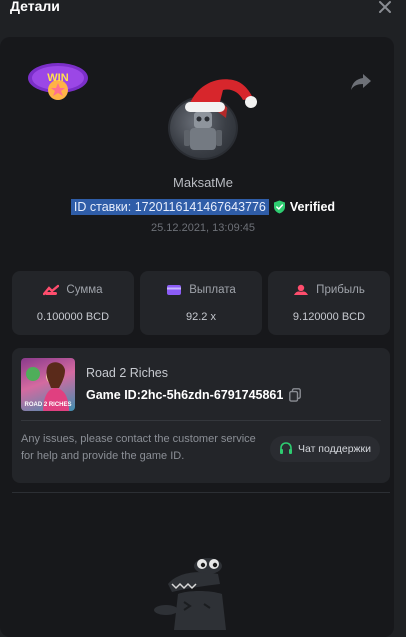  I want to click on stat-profit-label: Прибыль, so click(340, 290).